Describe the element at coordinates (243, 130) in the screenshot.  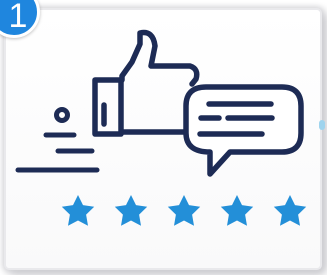
I see `speech-bubble-icon` at that location.